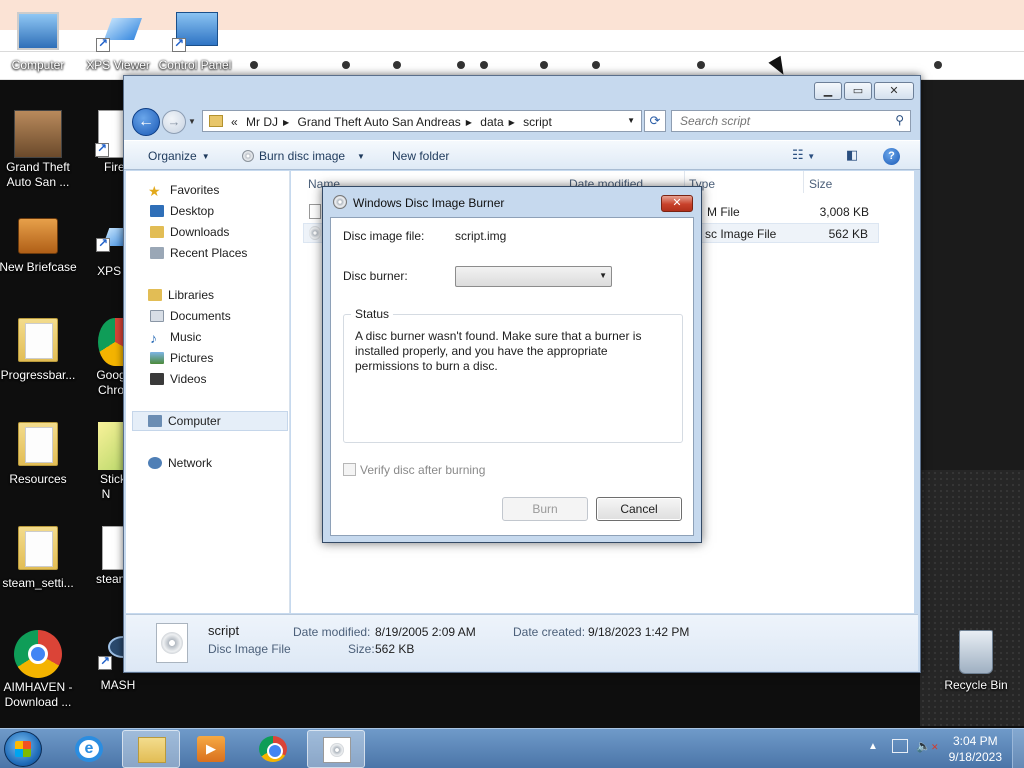 The image size is (1024, 768). Describe the element at coordinates (192, 121) in the screenshot. I see `recent-pages-dropdown: ▼` at that location.